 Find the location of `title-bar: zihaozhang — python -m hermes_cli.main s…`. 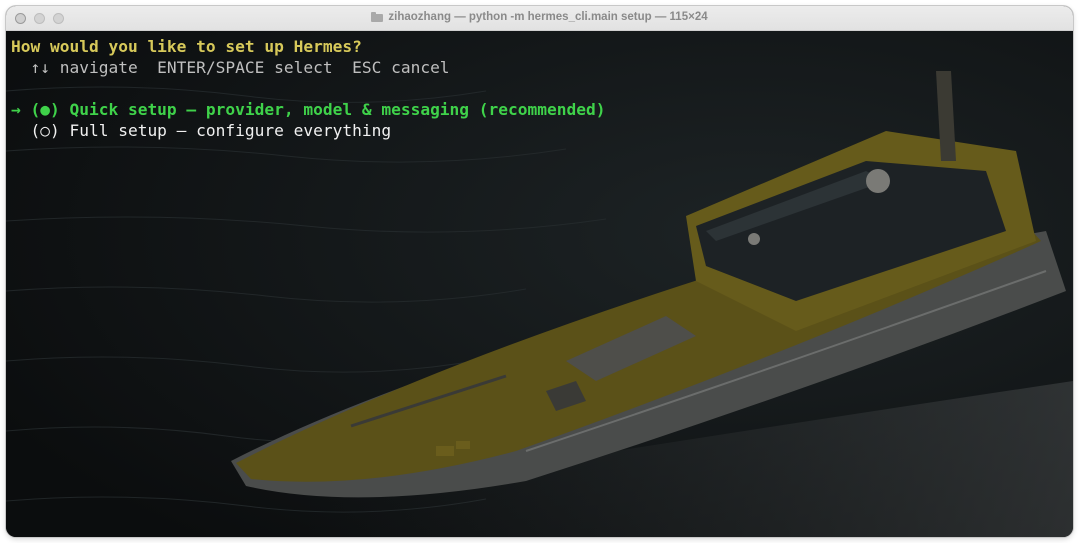

title-bar: zihaozhang — python -m hermes_cli.main s… is located at coordinates (539, 18).